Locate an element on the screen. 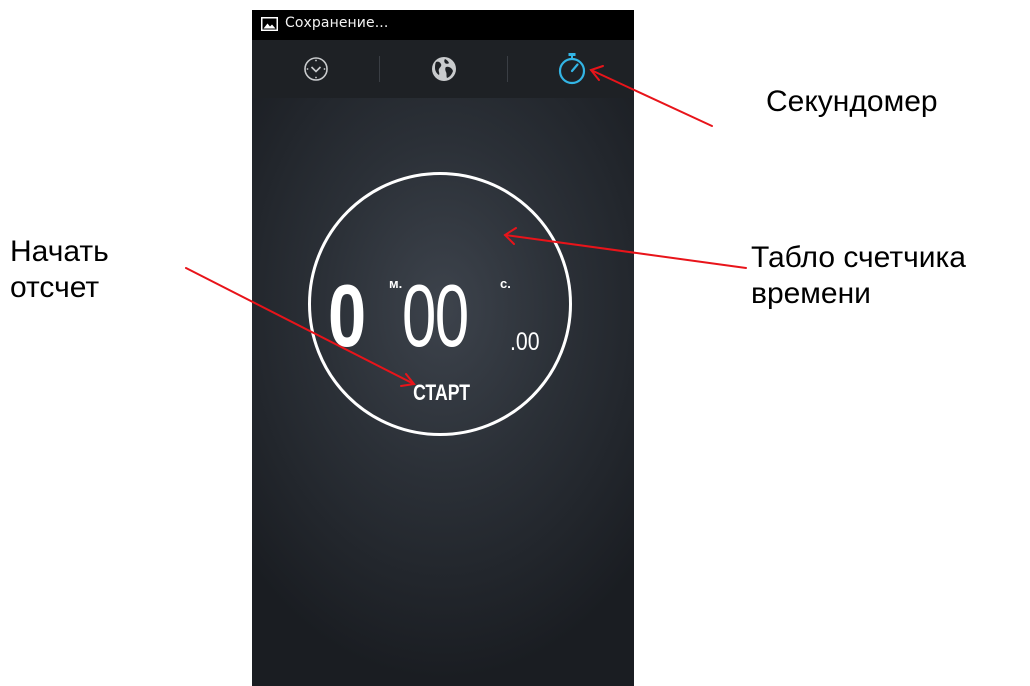 This screenshot has height=686, width=1030. start-button: СТАРТ is located at coordinates (442, 393).